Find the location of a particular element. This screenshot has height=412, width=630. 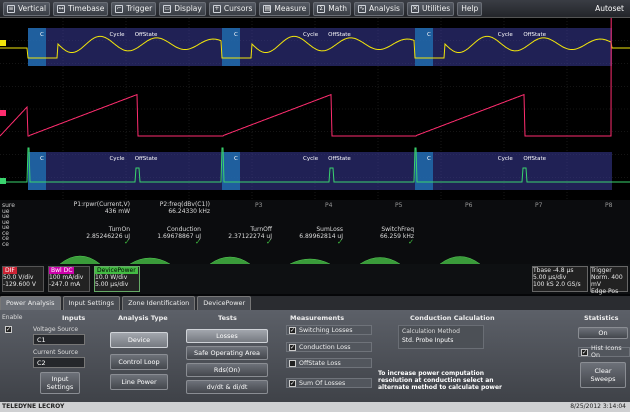

menu-label: Display is located at coordinates (188, 8).